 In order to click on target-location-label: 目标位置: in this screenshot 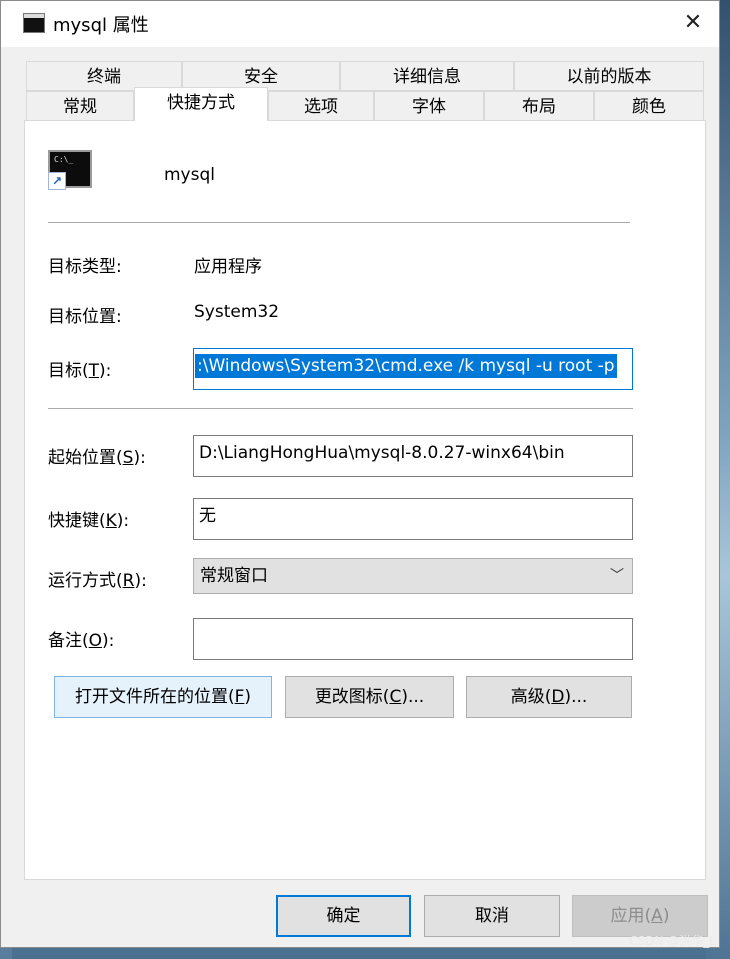, I will do `click(85, 317)`.